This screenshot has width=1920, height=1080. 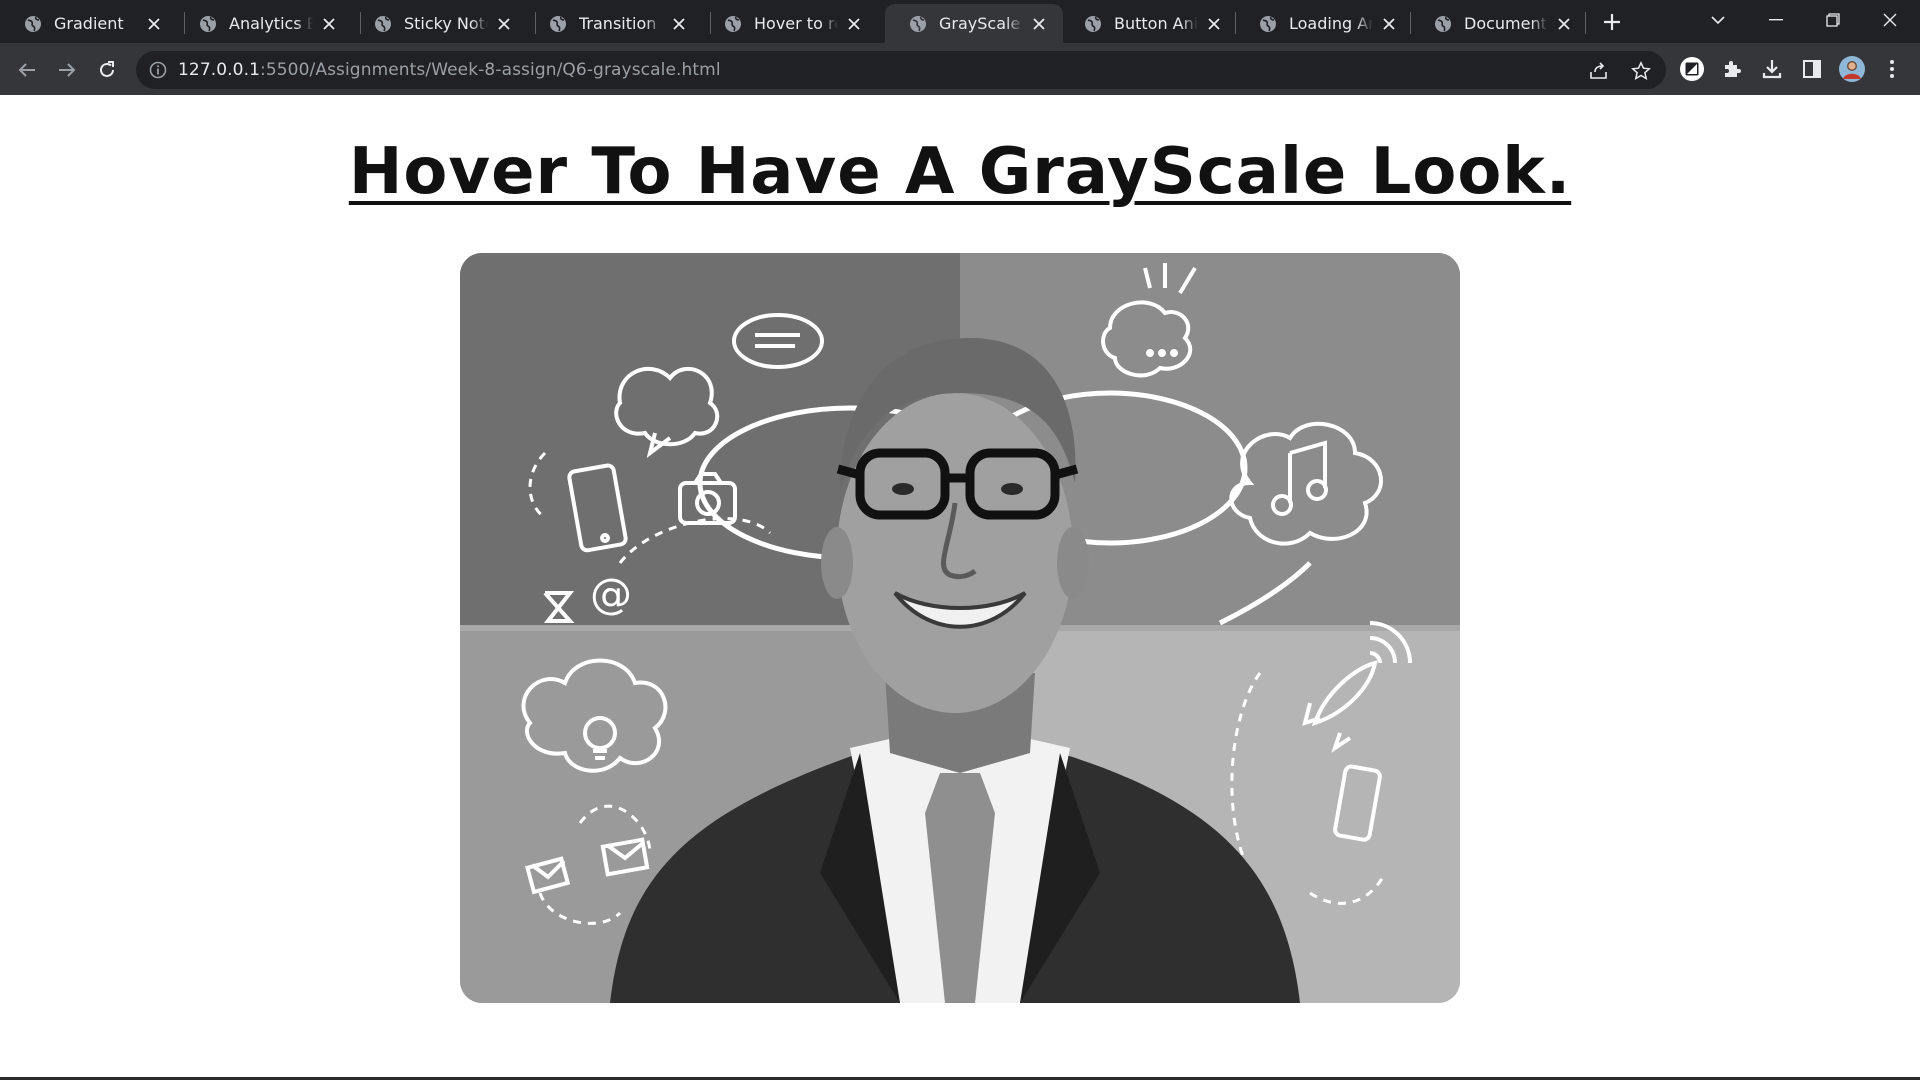 What do you see at coordinates (1156, 23) in the screenshot?
I see `tab-title: Button Animation` at bounding box center [1156, 23].